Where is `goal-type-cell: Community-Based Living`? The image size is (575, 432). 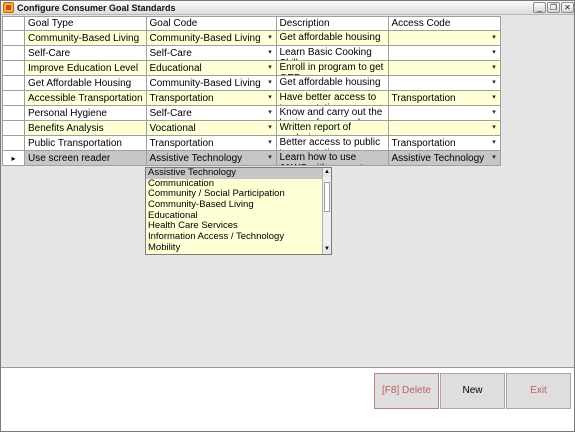 goal-type-cell: Community-Based Living is located at coordinates (85, 38).